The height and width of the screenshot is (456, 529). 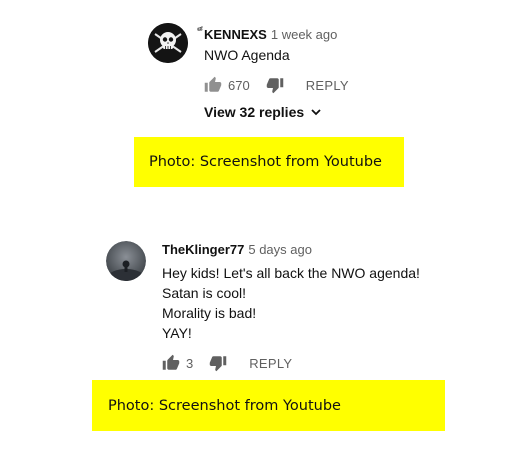 What do you see at coordinates (316, 112) in the screenshot?
I see `chevron-down-icon` at bounding box center [316, 112].